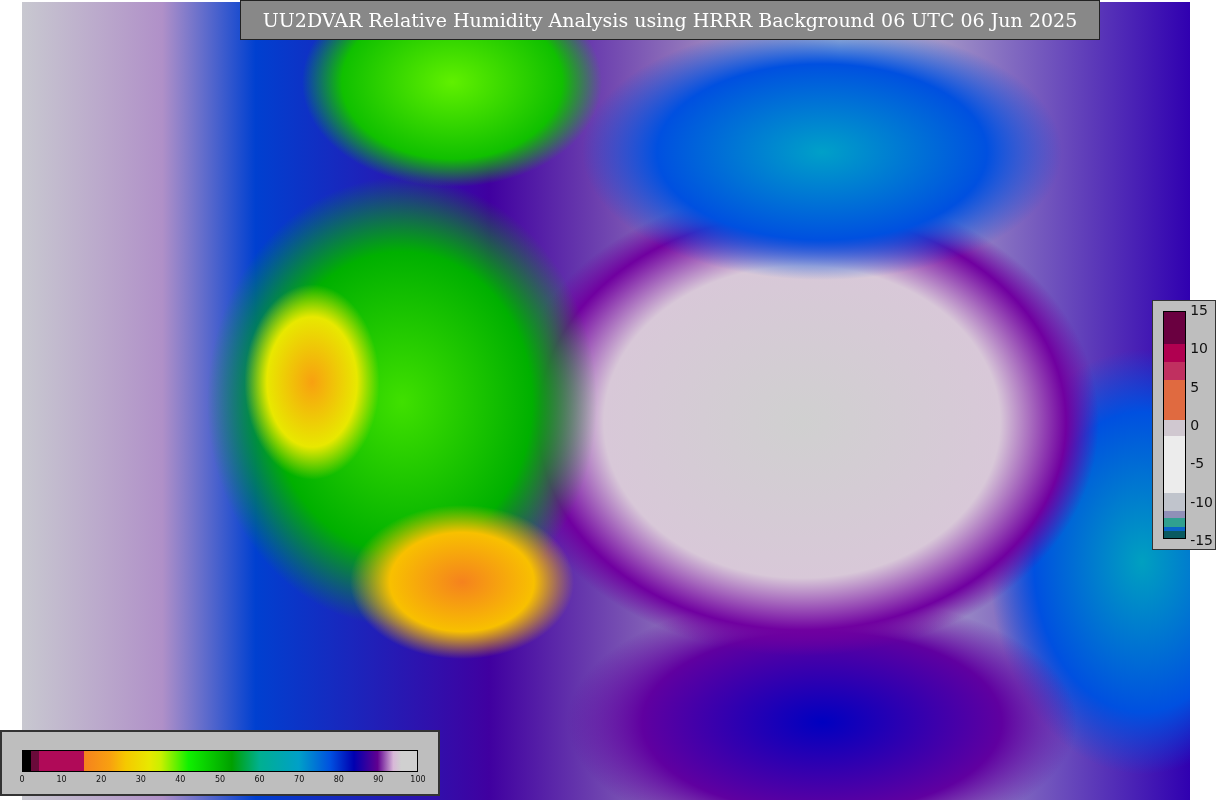  I want to click on tick-label: 40, so click(180, 779).